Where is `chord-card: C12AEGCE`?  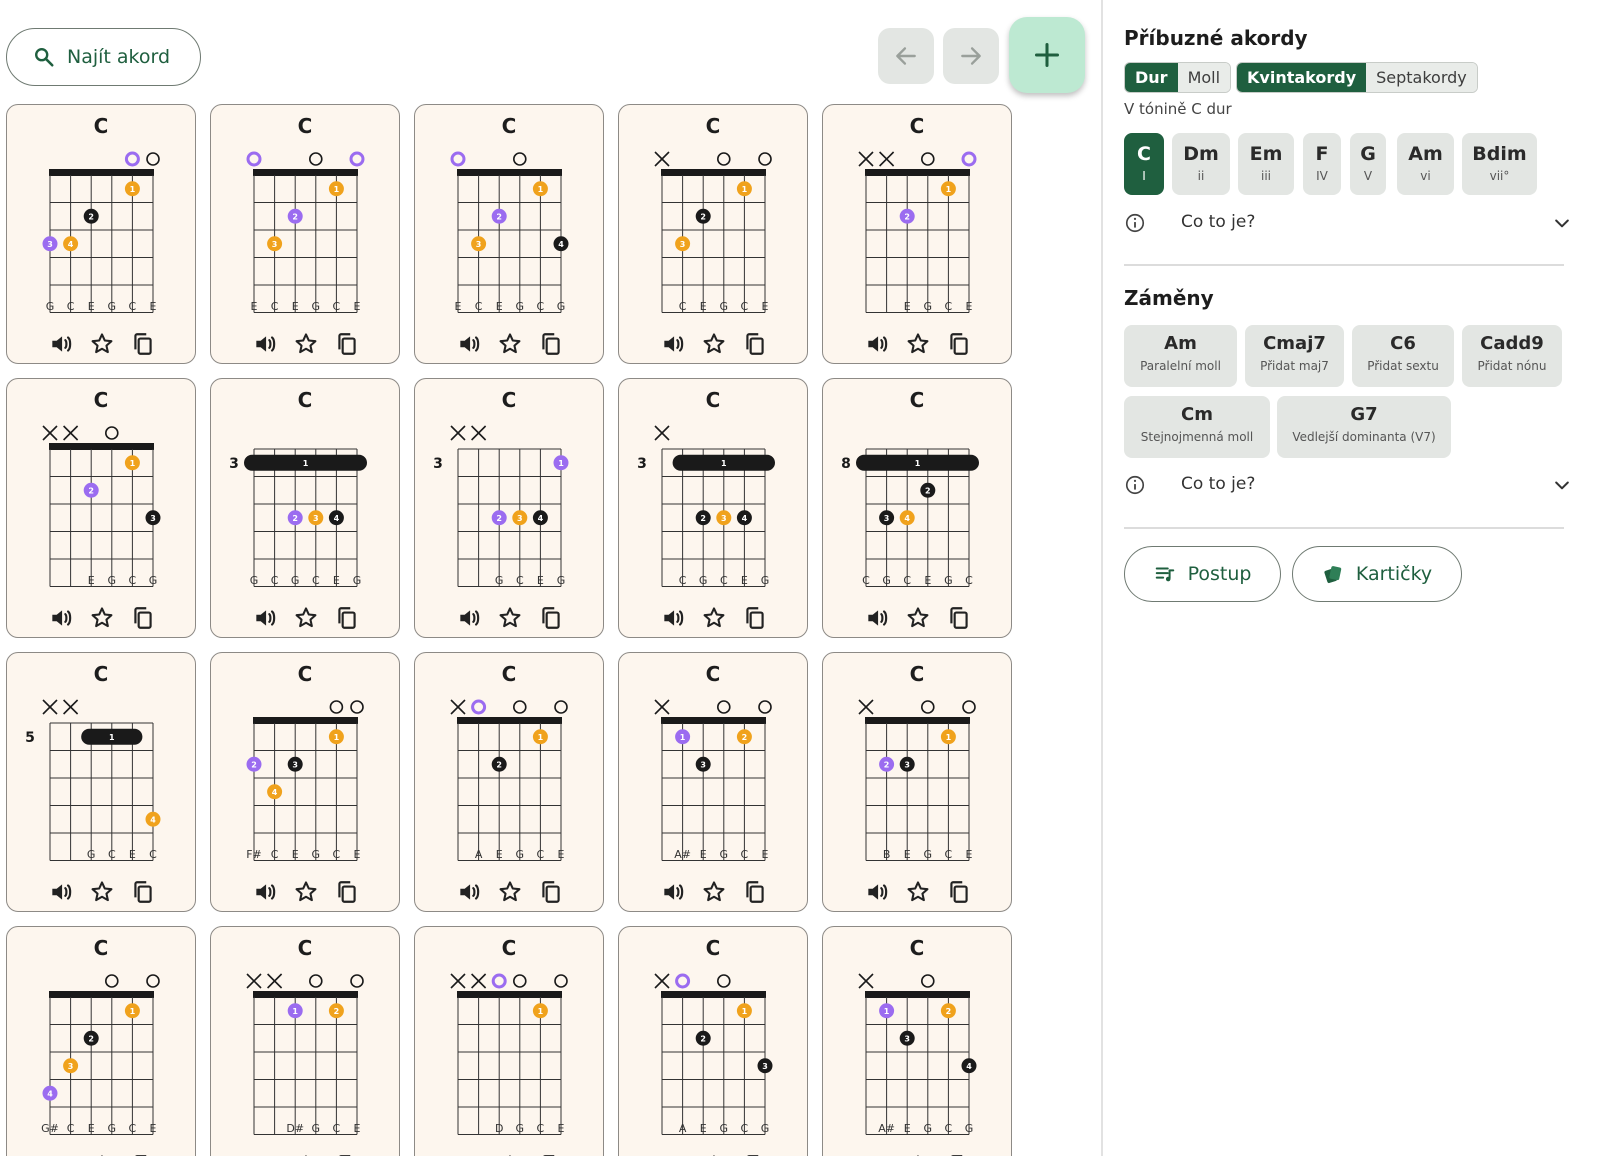
chord-card: C12AEGCE is located at coordinates (509, 782).